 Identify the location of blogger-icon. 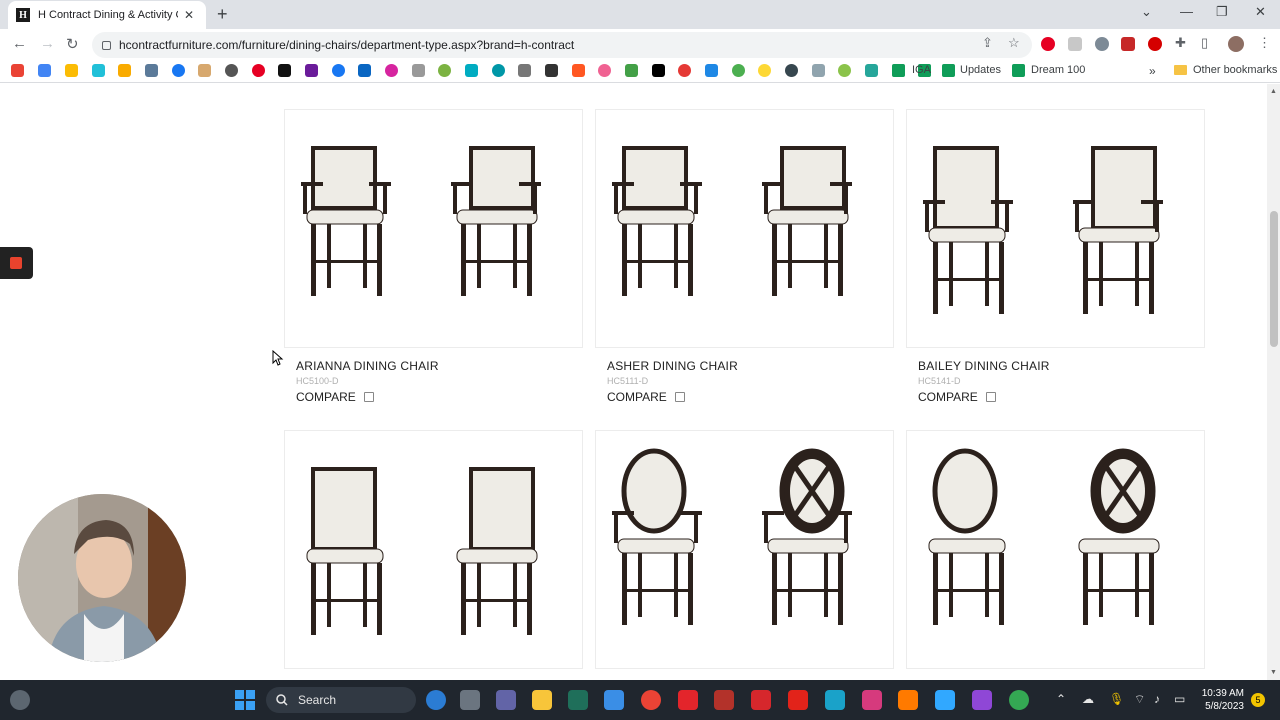
(578, 70).